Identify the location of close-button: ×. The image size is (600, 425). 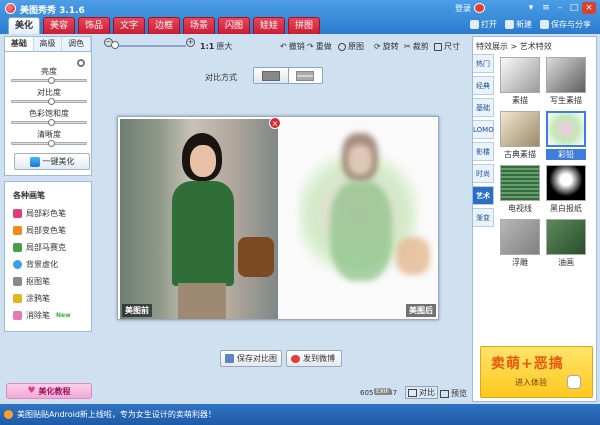
(589, 8).